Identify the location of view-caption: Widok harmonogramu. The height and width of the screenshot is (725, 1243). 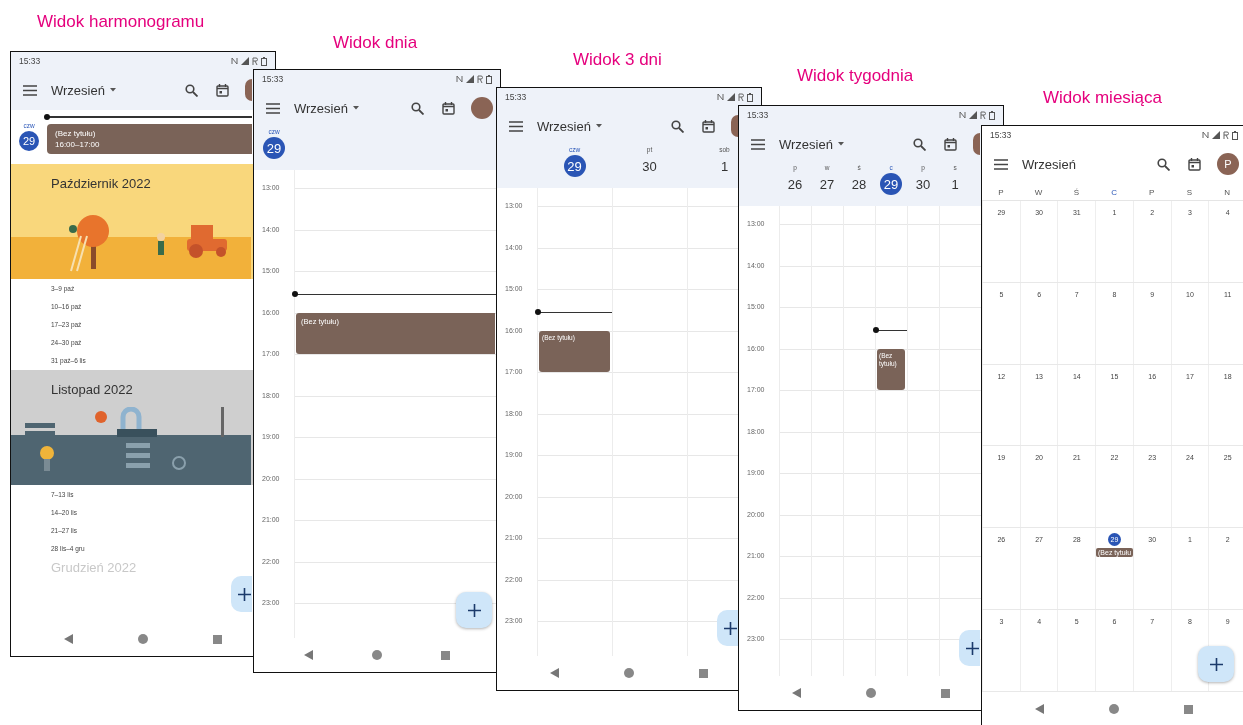
(121, 22).